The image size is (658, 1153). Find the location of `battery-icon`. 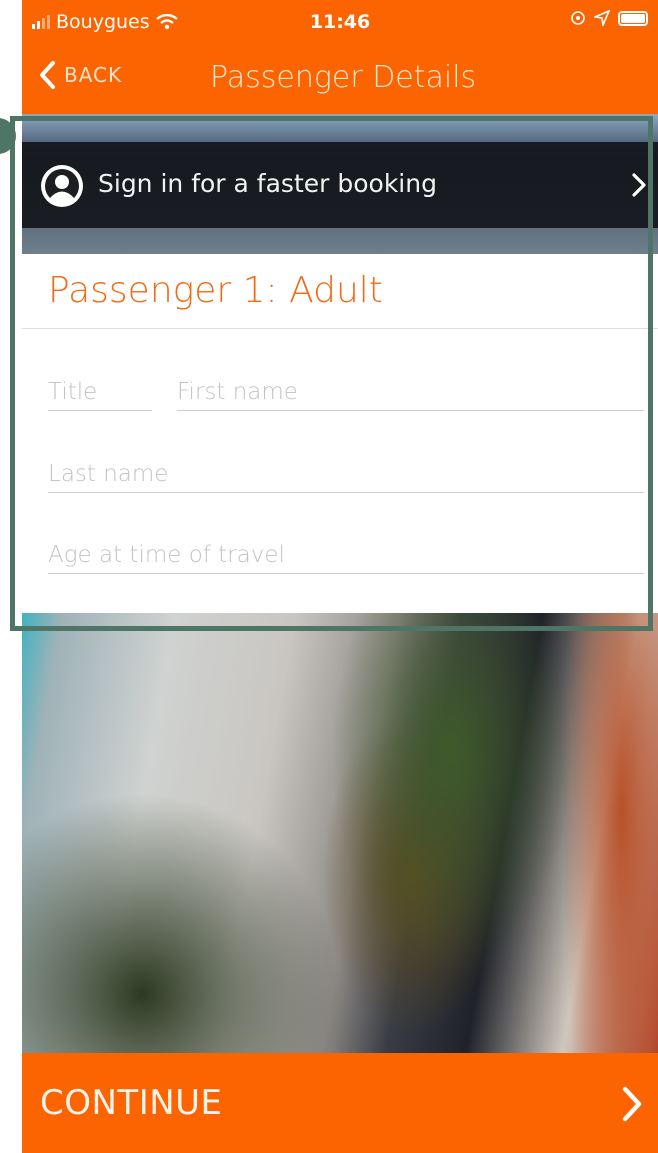

battery-icon is located at coordinates (633, 18).